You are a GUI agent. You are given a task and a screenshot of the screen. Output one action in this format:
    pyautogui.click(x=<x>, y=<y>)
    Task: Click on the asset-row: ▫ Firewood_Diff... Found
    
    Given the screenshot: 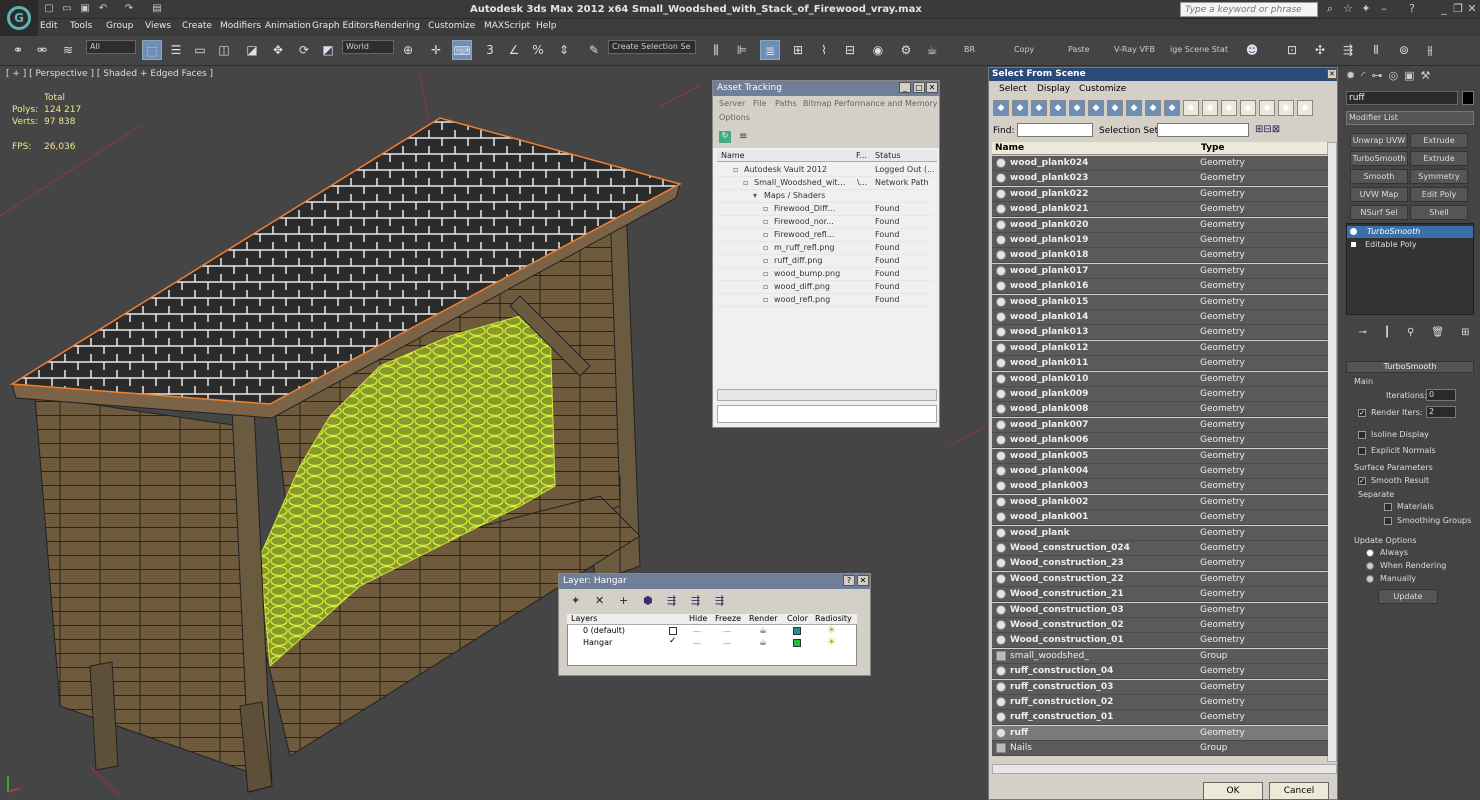 What is the action you would take?
    pyautogui.click(x=825, y=209)
    